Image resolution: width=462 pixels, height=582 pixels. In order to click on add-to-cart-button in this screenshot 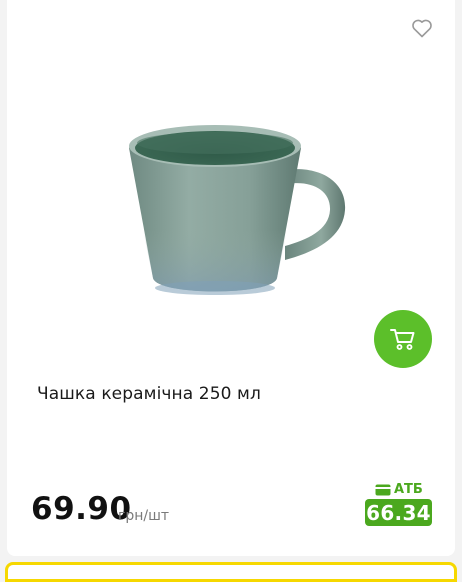, I will do `click(403, 339)`.